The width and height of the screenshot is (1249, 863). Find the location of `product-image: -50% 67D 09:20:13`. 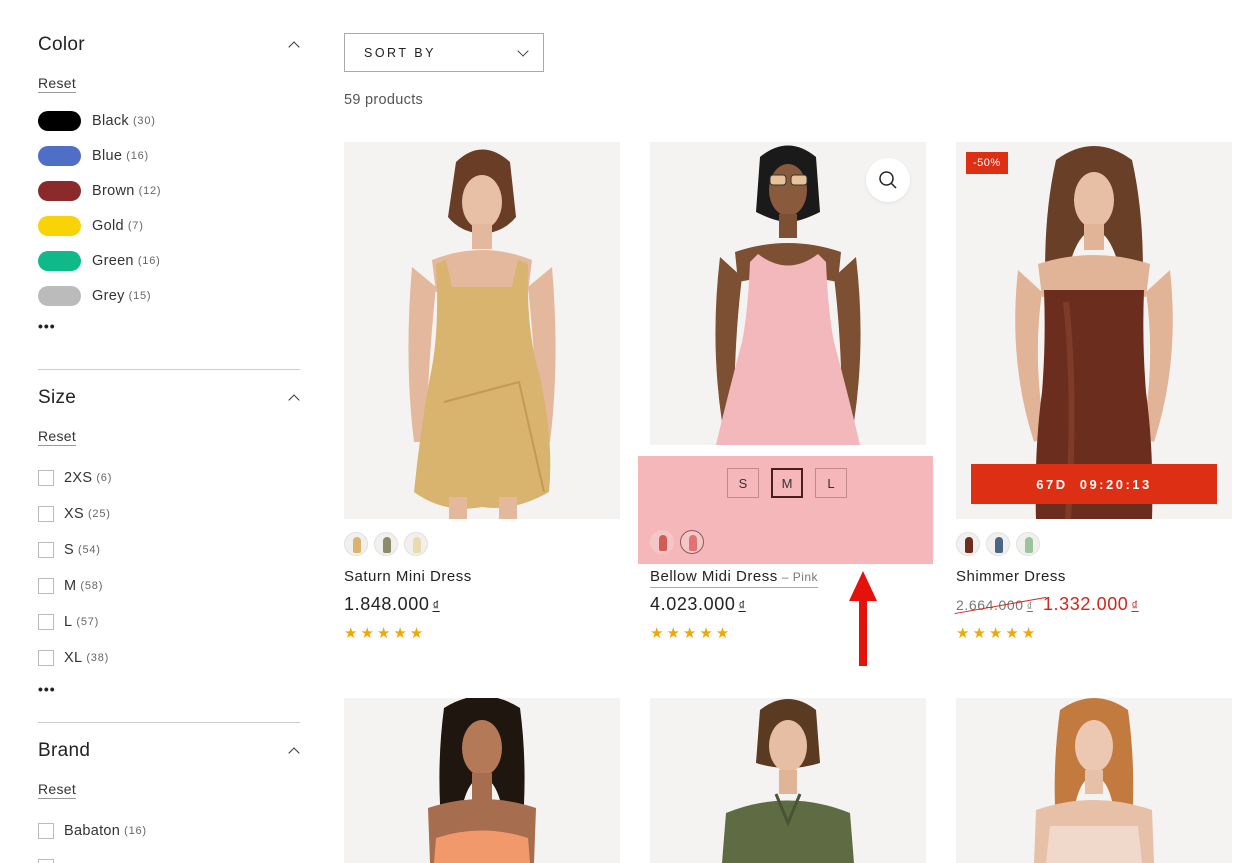

product-image: -50% 67D 09:20:13 is located at coordinates (1094, 330).